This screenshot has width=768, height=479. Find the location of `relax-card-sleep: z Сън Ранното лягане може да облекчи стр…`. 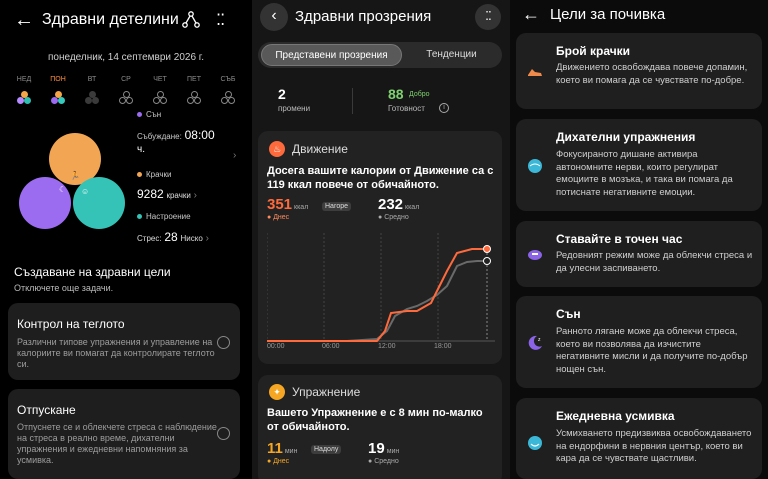

relax-card-sleep: z Сън Ранното лягане може да облекчи стр… is located at coordinates (639, 342).